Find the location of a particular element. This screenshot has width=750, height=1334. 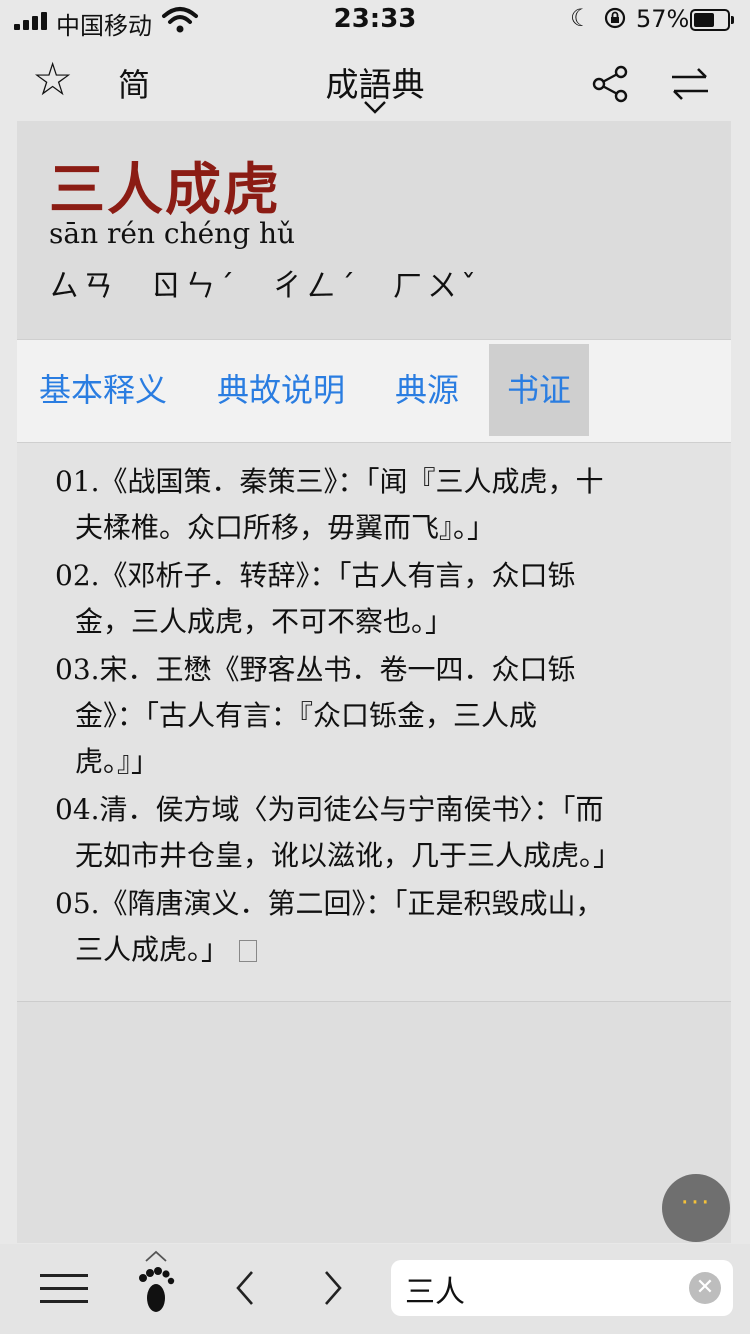

menu-icon is located at coordinates (64, 1289).